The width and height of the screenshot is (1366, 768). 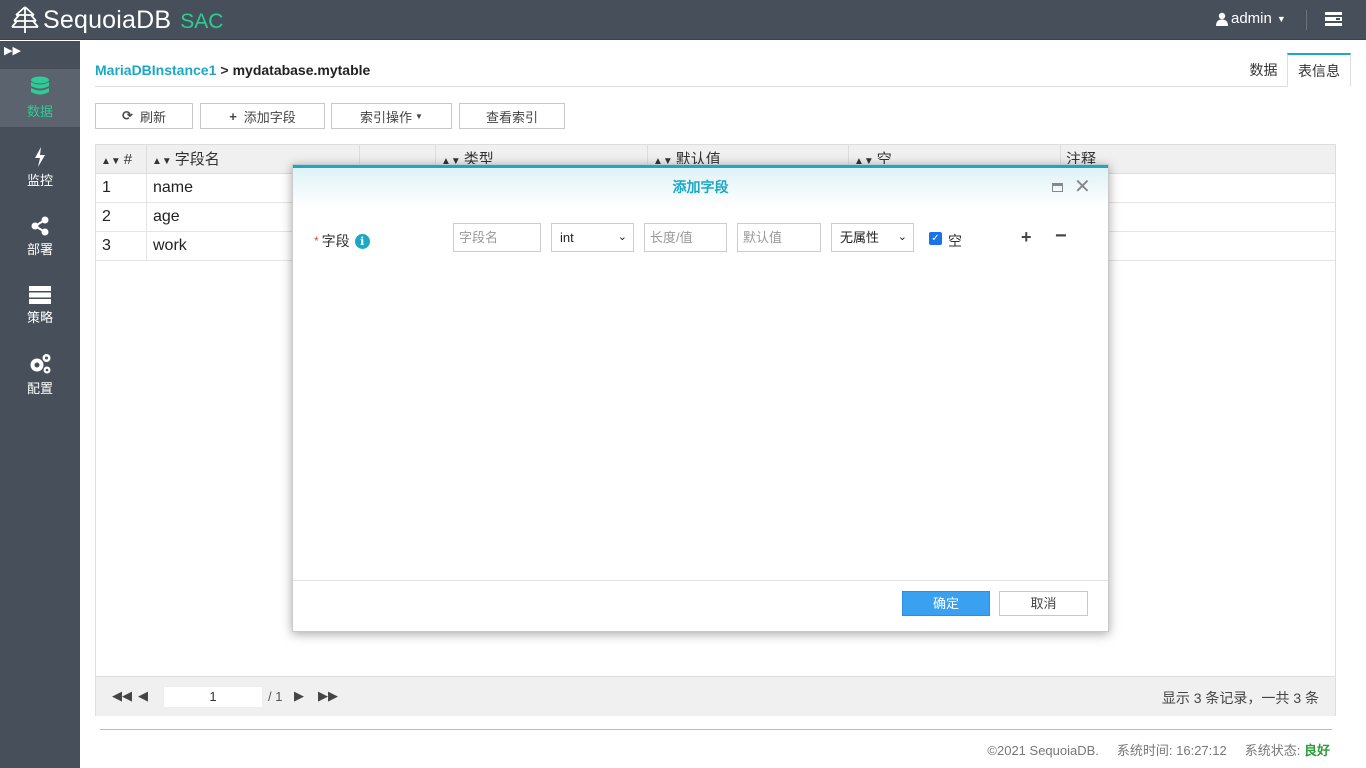 I want to click on plus-icon: +, so click(x=233, y=116).